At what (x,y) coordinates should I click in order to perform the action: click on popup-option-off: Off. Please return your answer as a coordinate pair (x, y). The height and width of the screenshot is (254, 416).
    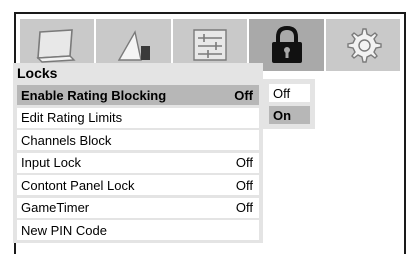
    Looking at the image, I should click on (289, 93).